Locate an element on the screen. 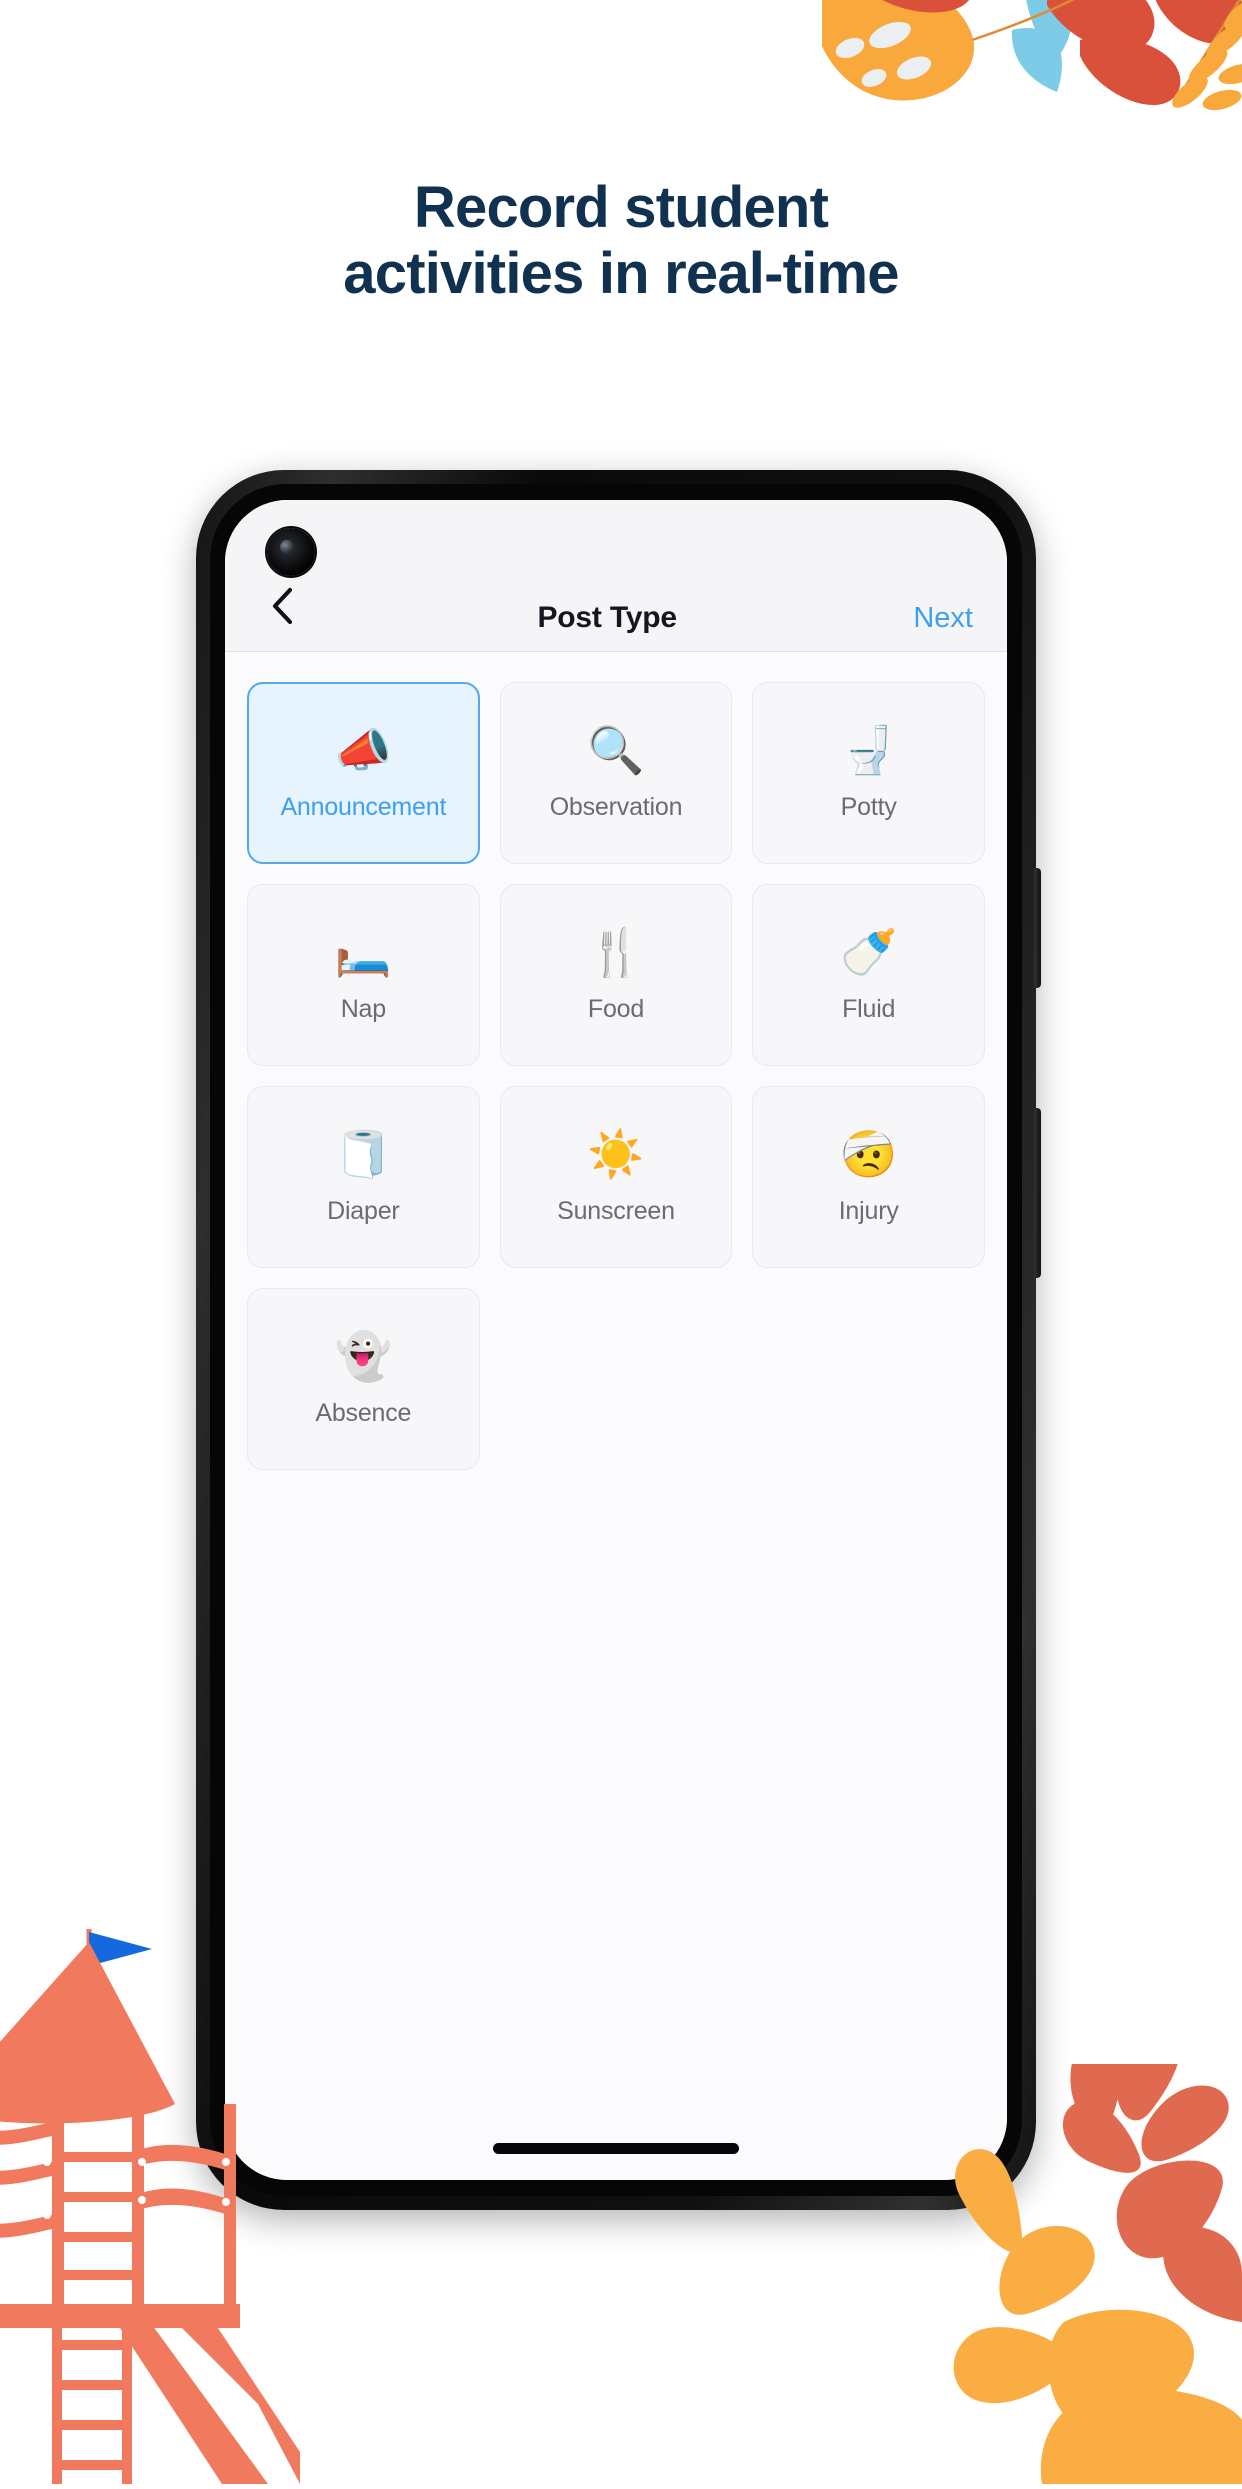  post-type-tile-announcement: 📣 Announcement is located at coordinates (363, 773).